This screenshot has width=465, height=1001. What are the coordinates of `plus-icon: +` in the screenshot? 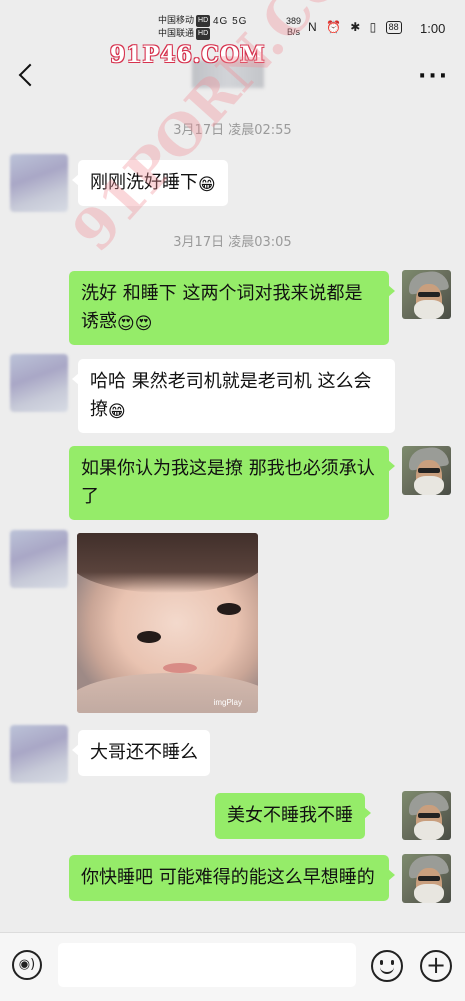 It's located at (436, 966).